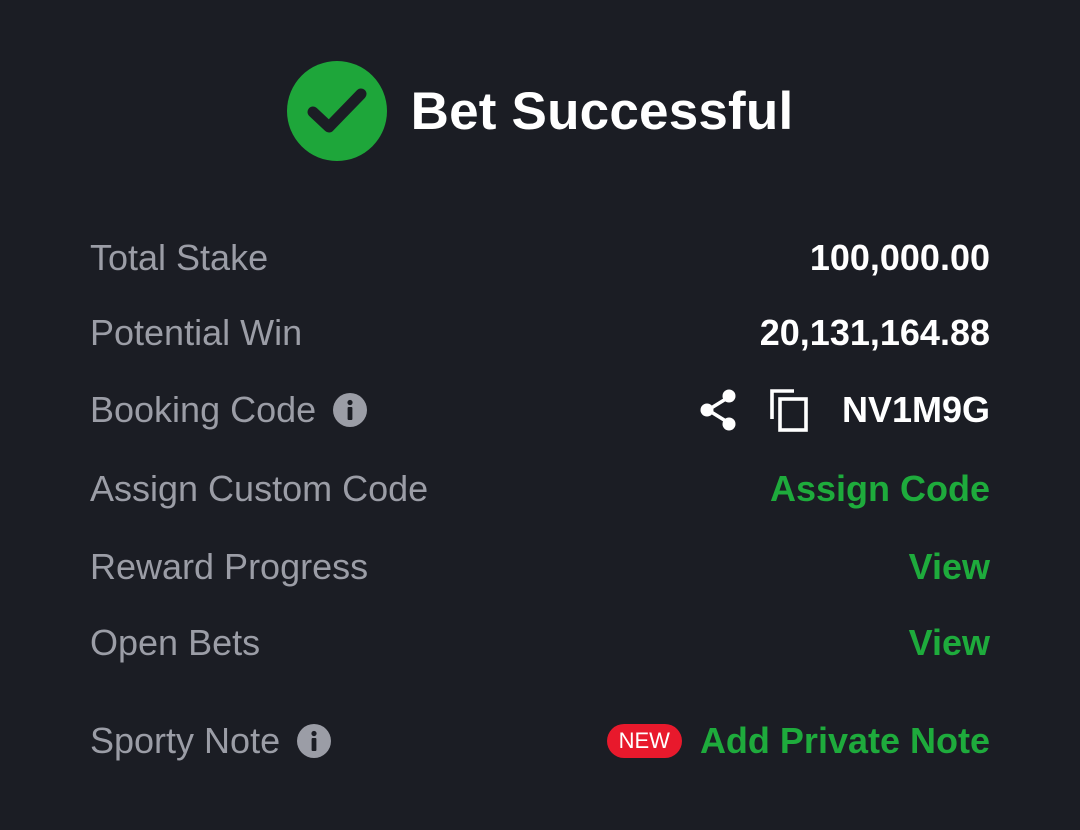 The image size is (1080, 830). What do you see at coordinates (259, 488) in the screenshot?
I see `assign-custom-code-label: Assign Custom Code` at bounding box center [259, 488].